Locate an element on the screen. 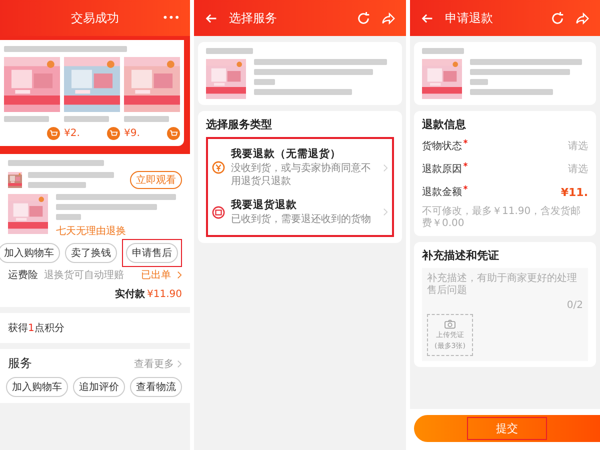  price: ¥2. is located at coordinates (72, 133).